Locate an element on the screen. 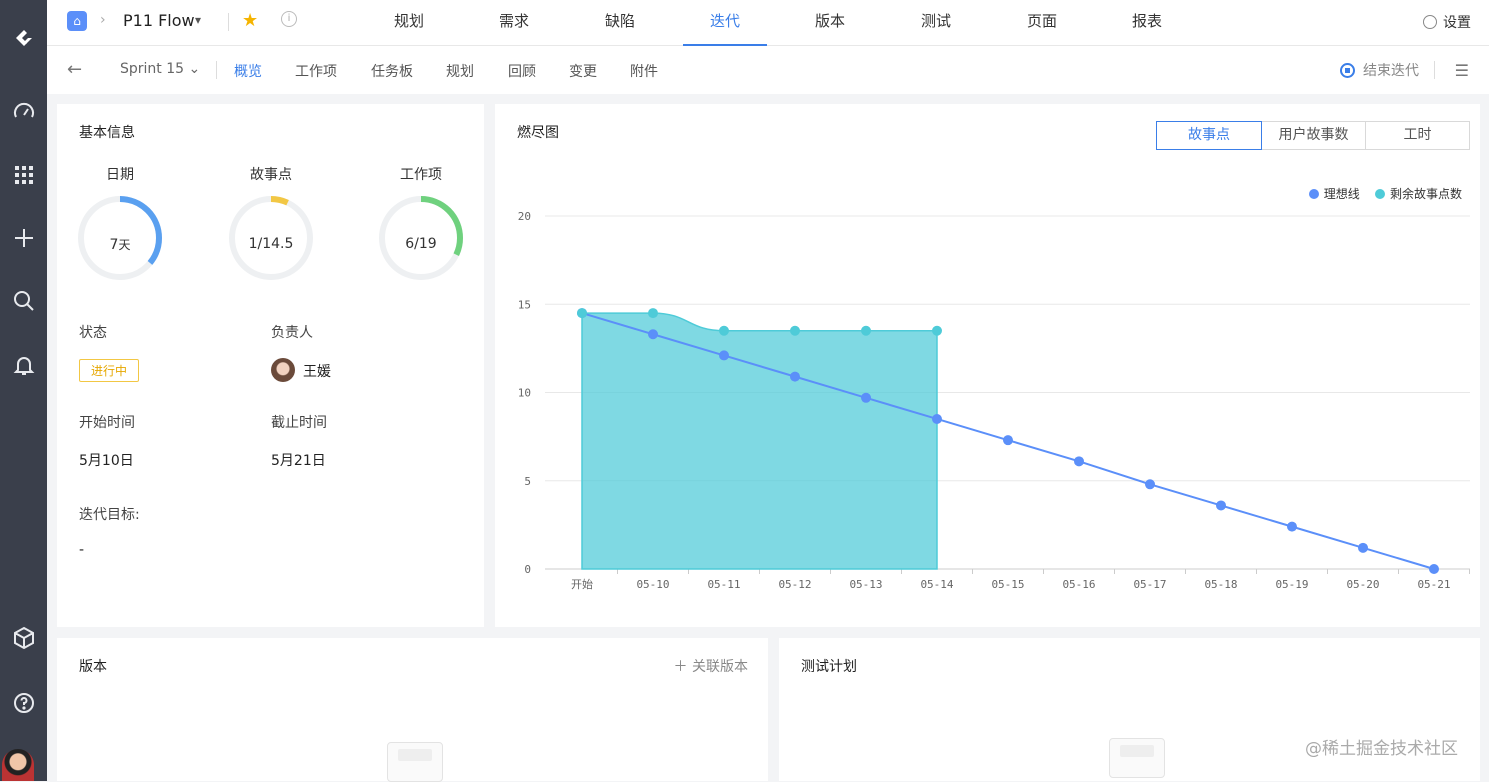 This screenshot has width=1489, height=782. x-tick-label: 开始 is located at coordinates (582, 584).